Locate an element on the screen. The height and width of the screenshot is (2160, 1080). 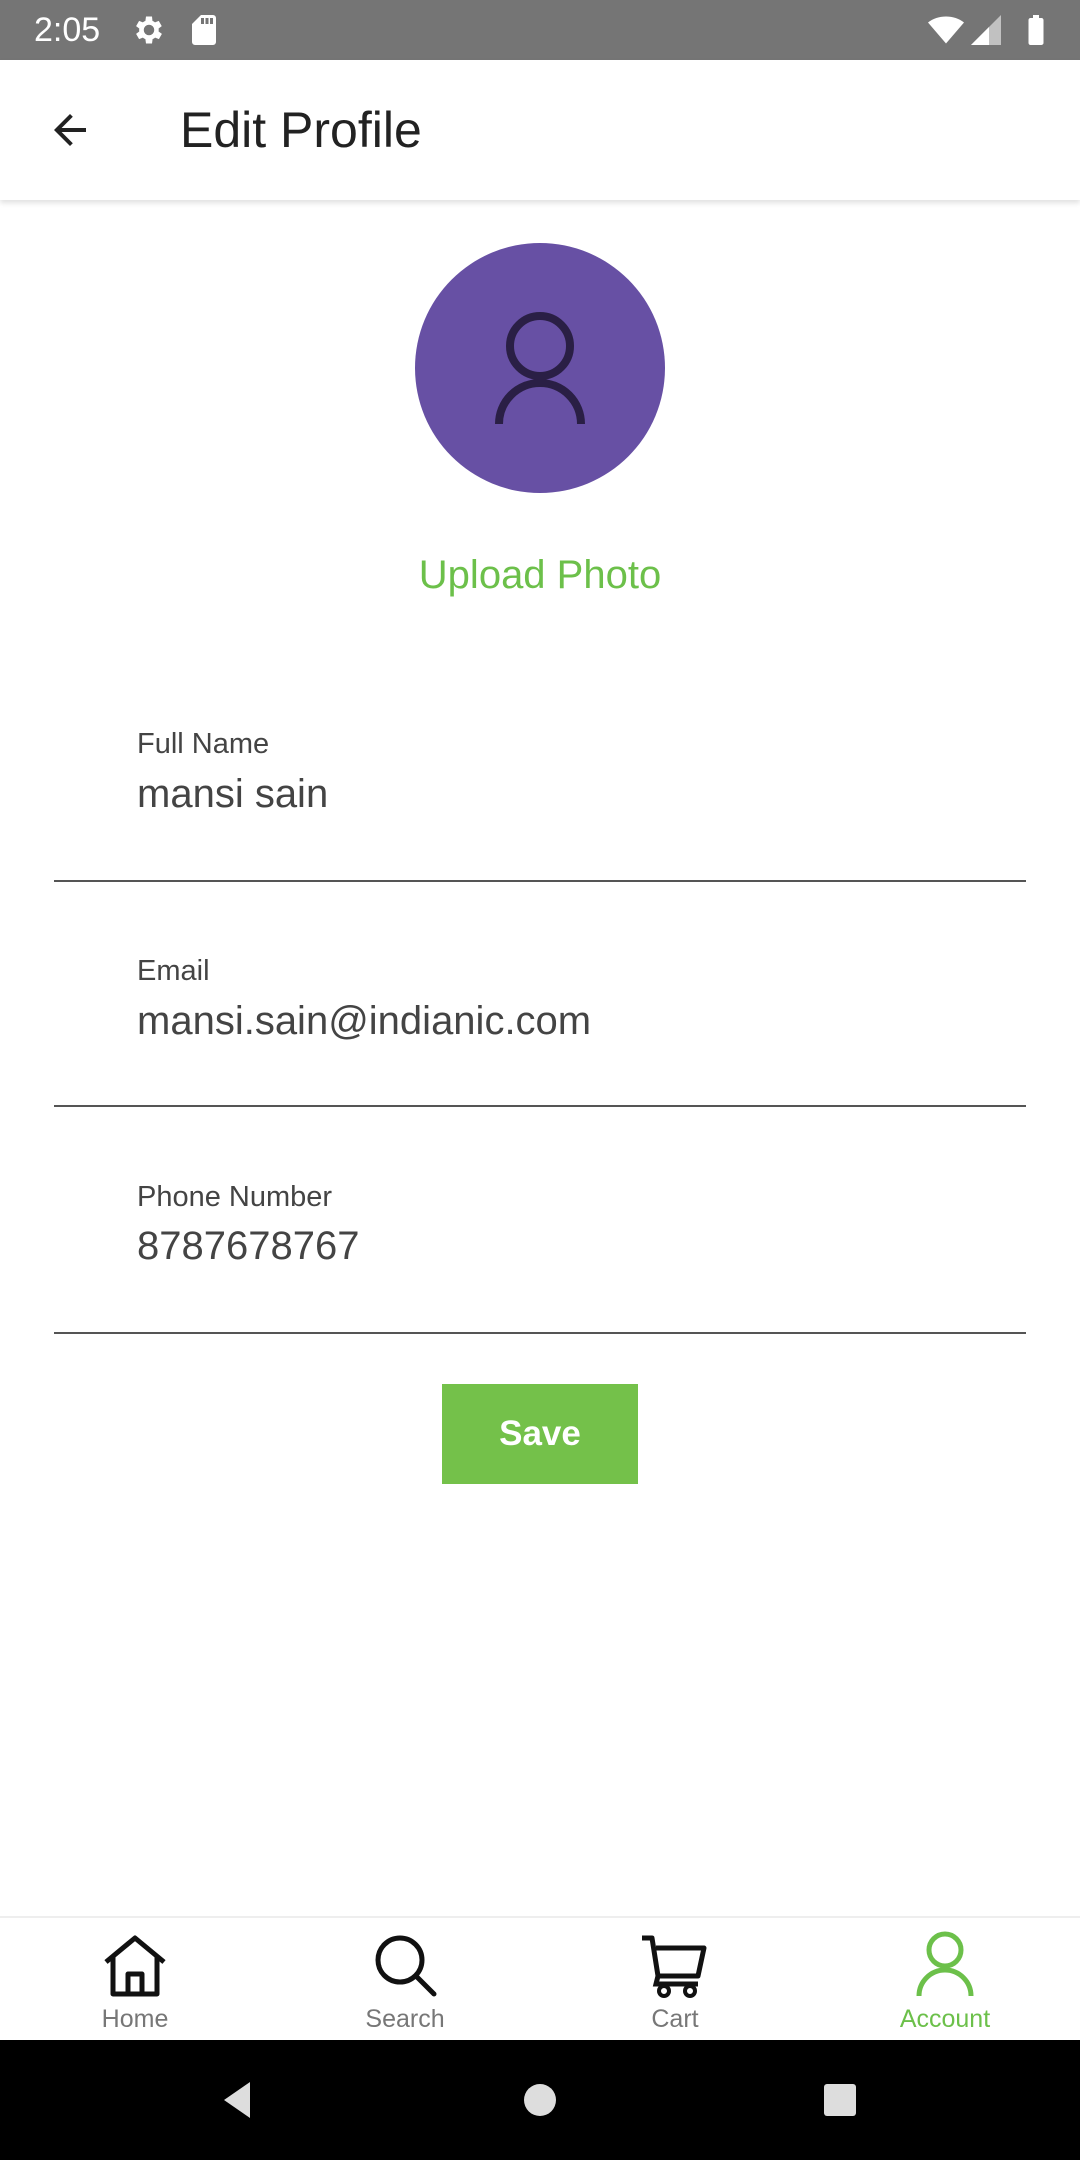
cart-icon is located at coordinates (675, 1965).